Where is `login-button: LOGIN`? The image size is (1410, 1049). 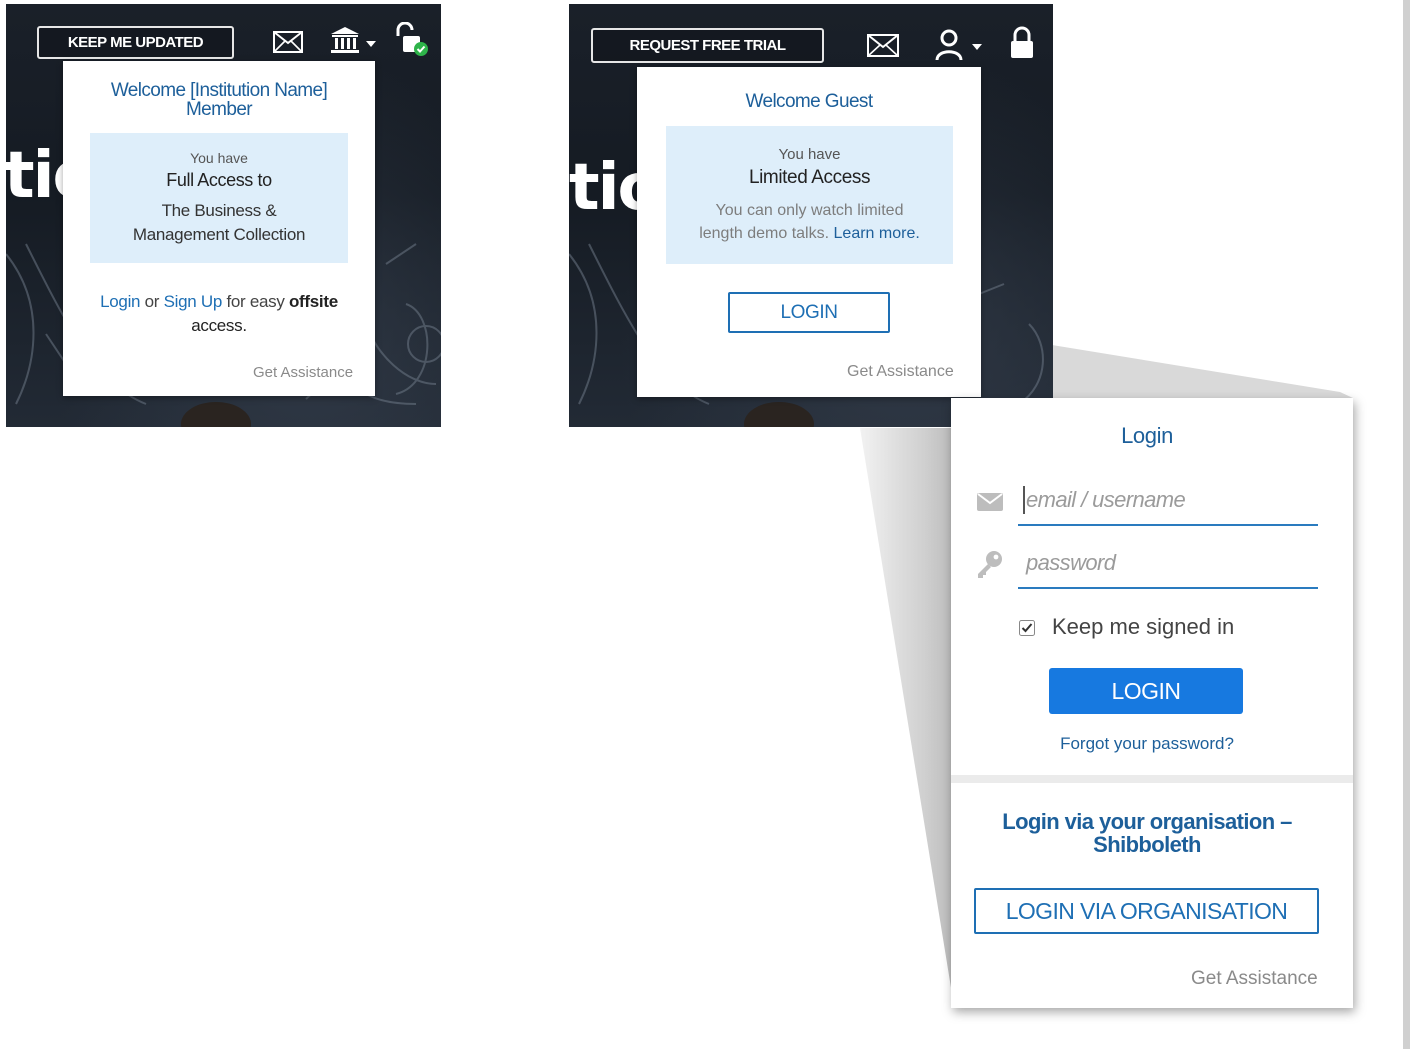
login-button: LOGIN is located at coordinates (809, 312).